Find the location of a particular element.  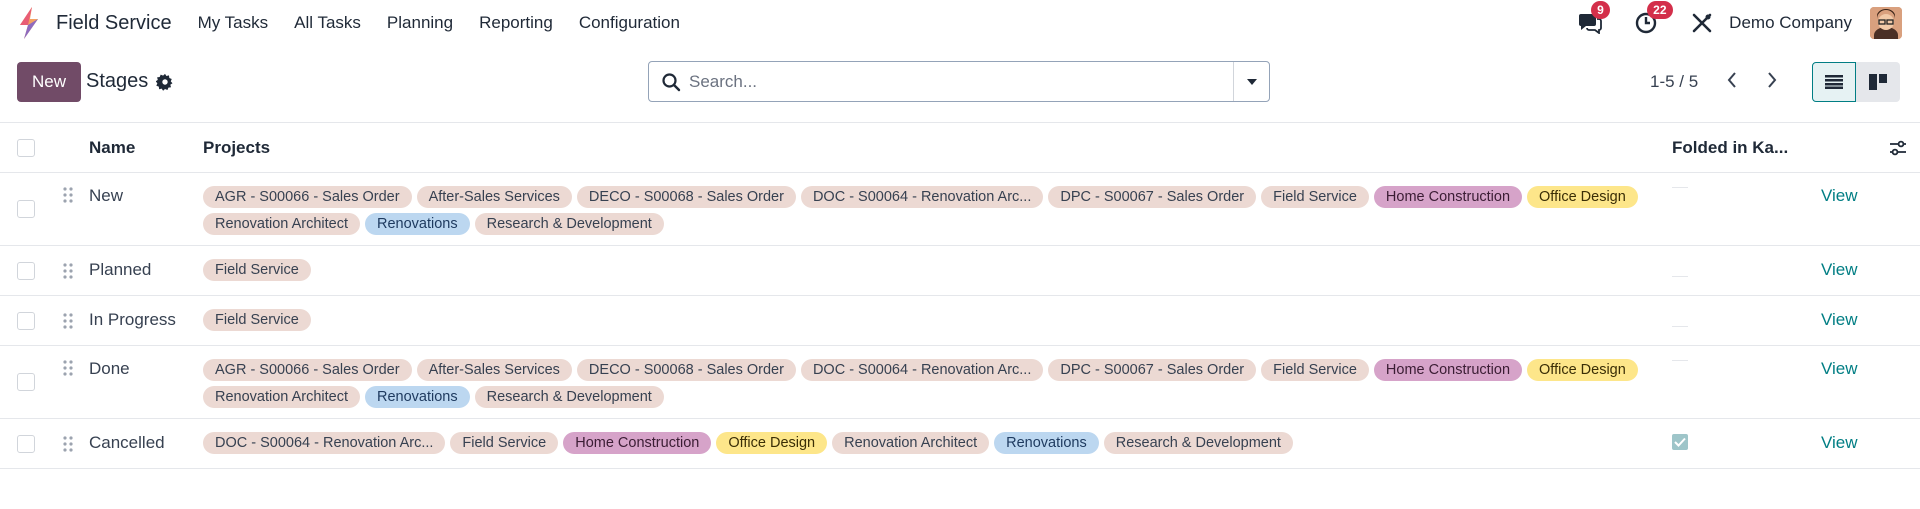

select-all-checkbox is located at coordinates (26, 147).